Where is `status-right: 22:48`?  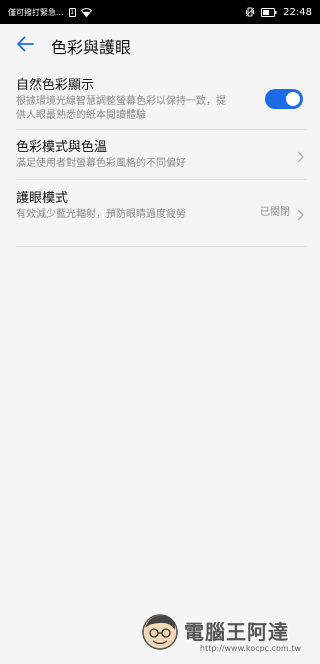
status-right: 22:48 is located at coordinates (278, 12).